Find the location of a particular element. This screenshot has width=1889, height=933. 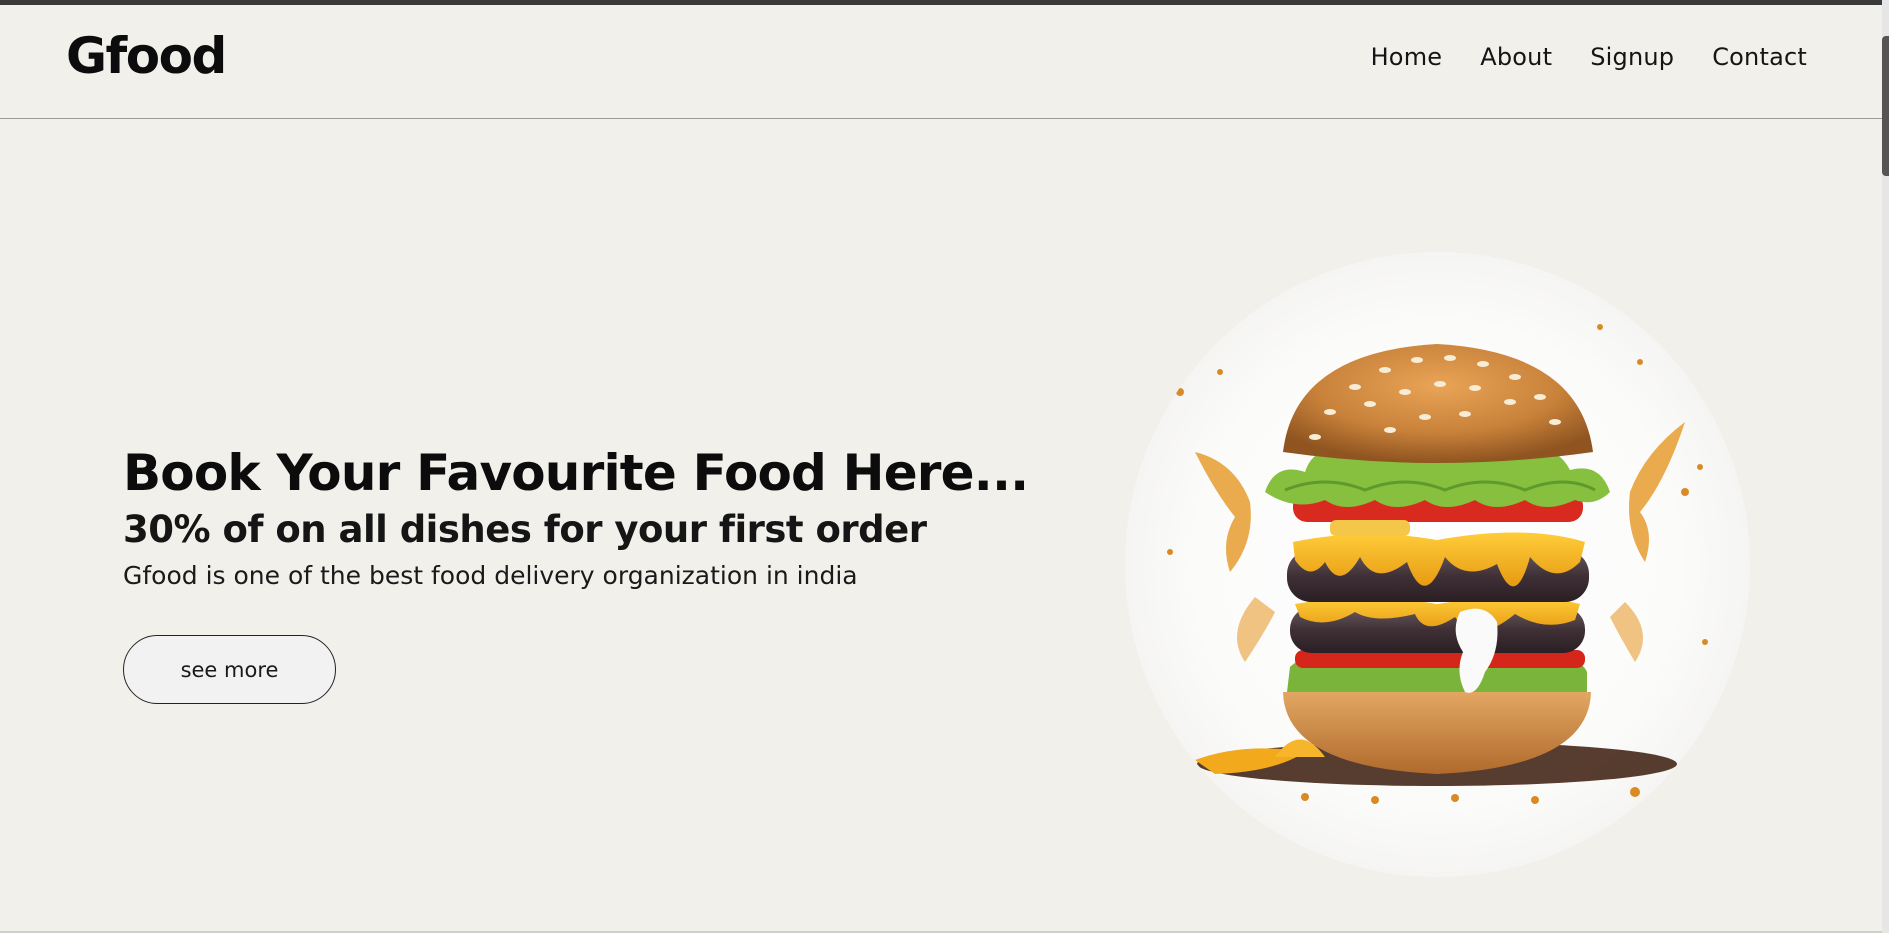

see-more-button: see more is located at coordinates (229, 669).